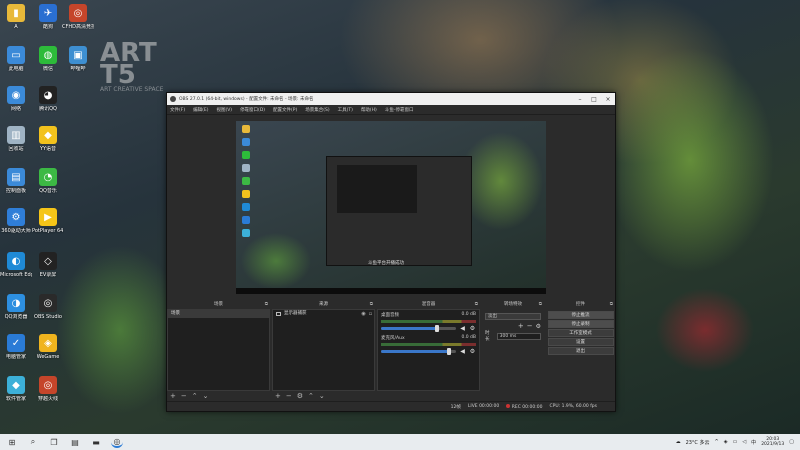  What do you see at coordinates (54, 442) in the screenshot?
I see `task-view-icon: ❐` at bounding box center [54, 442].